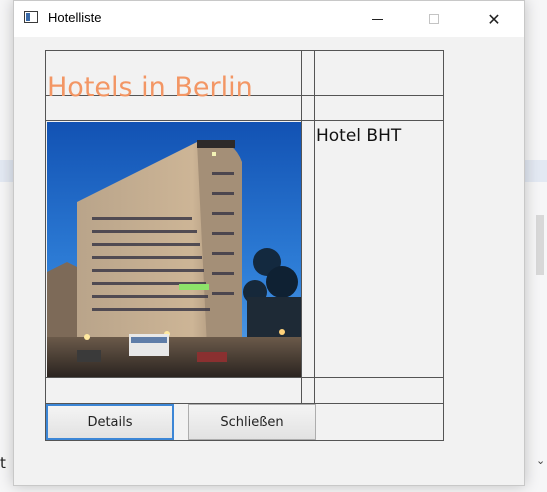 The height and width of the screenshot is (492, 547). I want to click on maximize-button, so click(434, 19).